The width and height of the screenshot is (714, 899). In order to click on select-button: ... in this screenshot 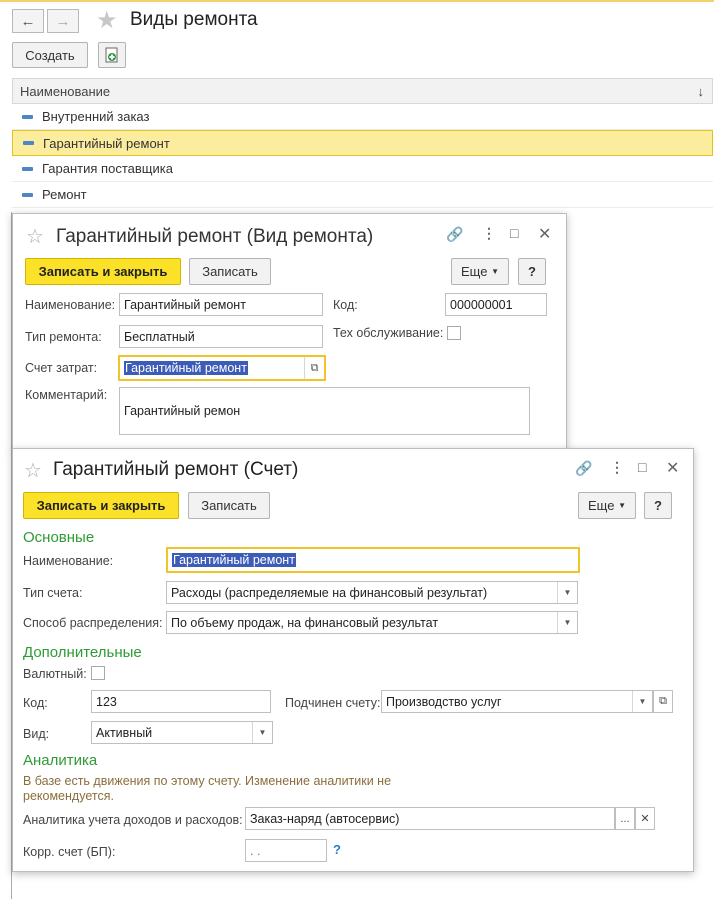, I will do `click(625, 818)`.